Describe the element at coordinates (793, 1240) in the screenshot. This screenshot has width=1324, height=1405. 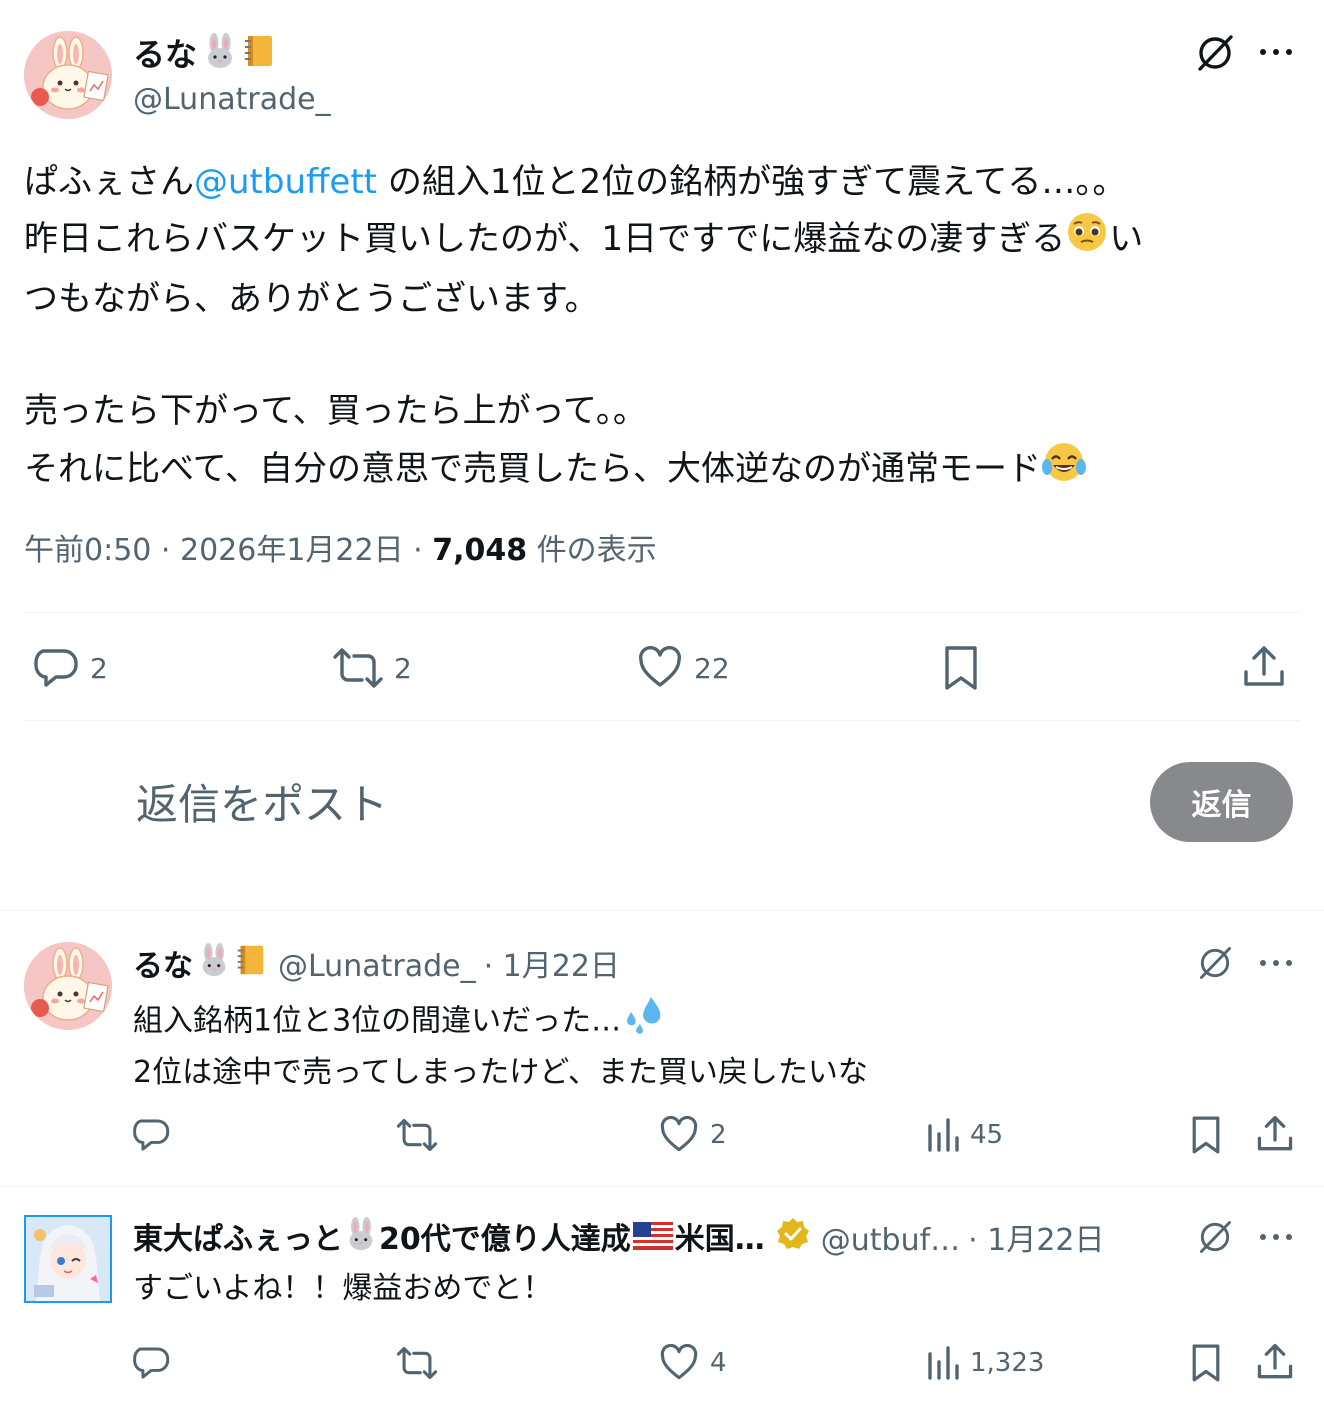
I see `verified-badge-icon` at that location.